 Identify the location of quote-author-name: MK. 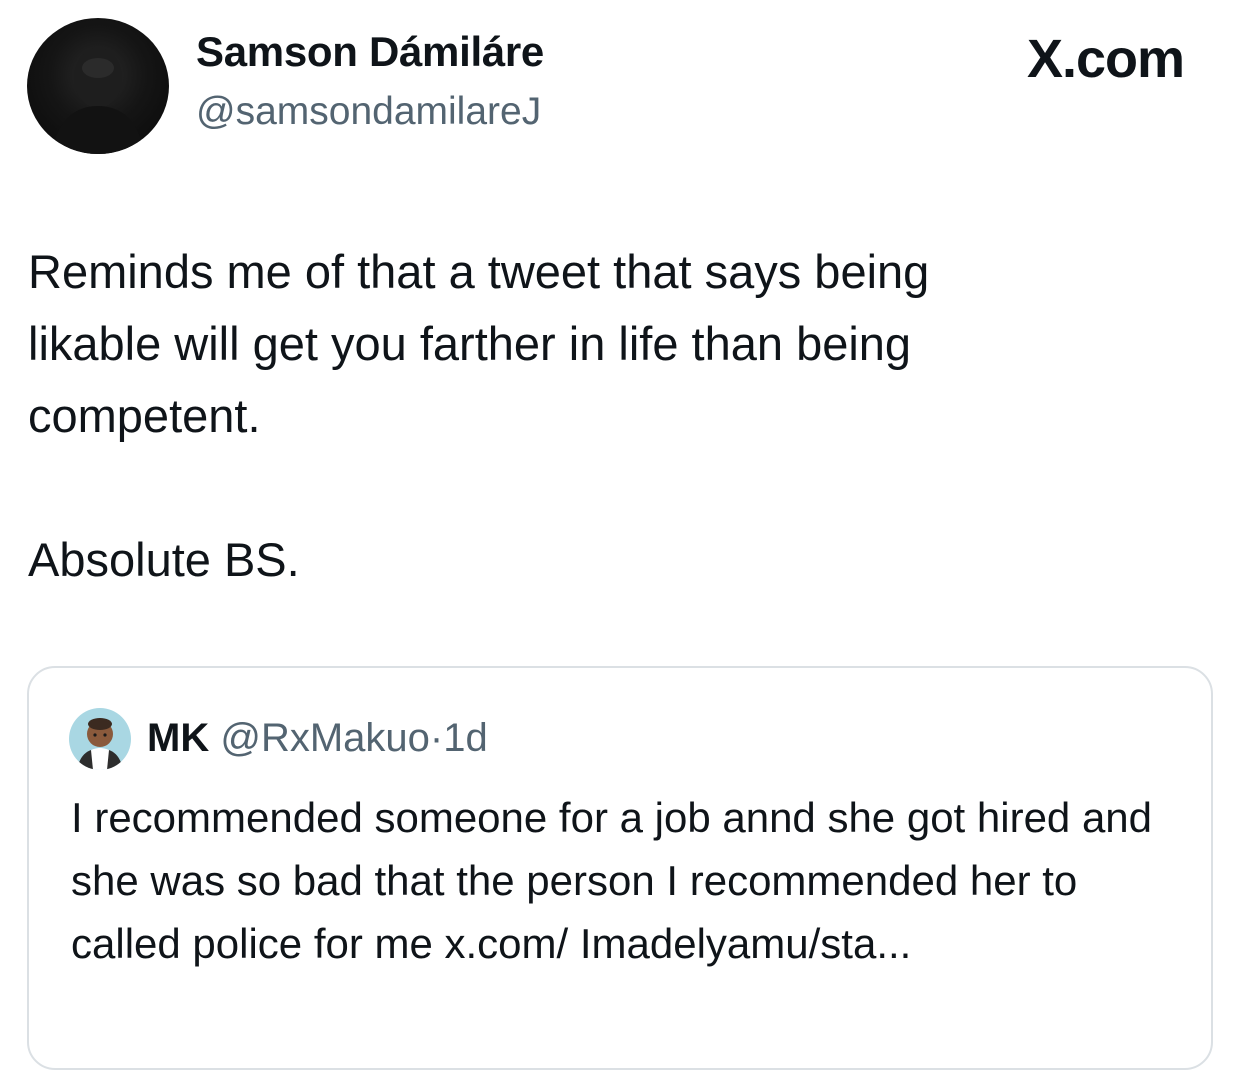
(178, 738).